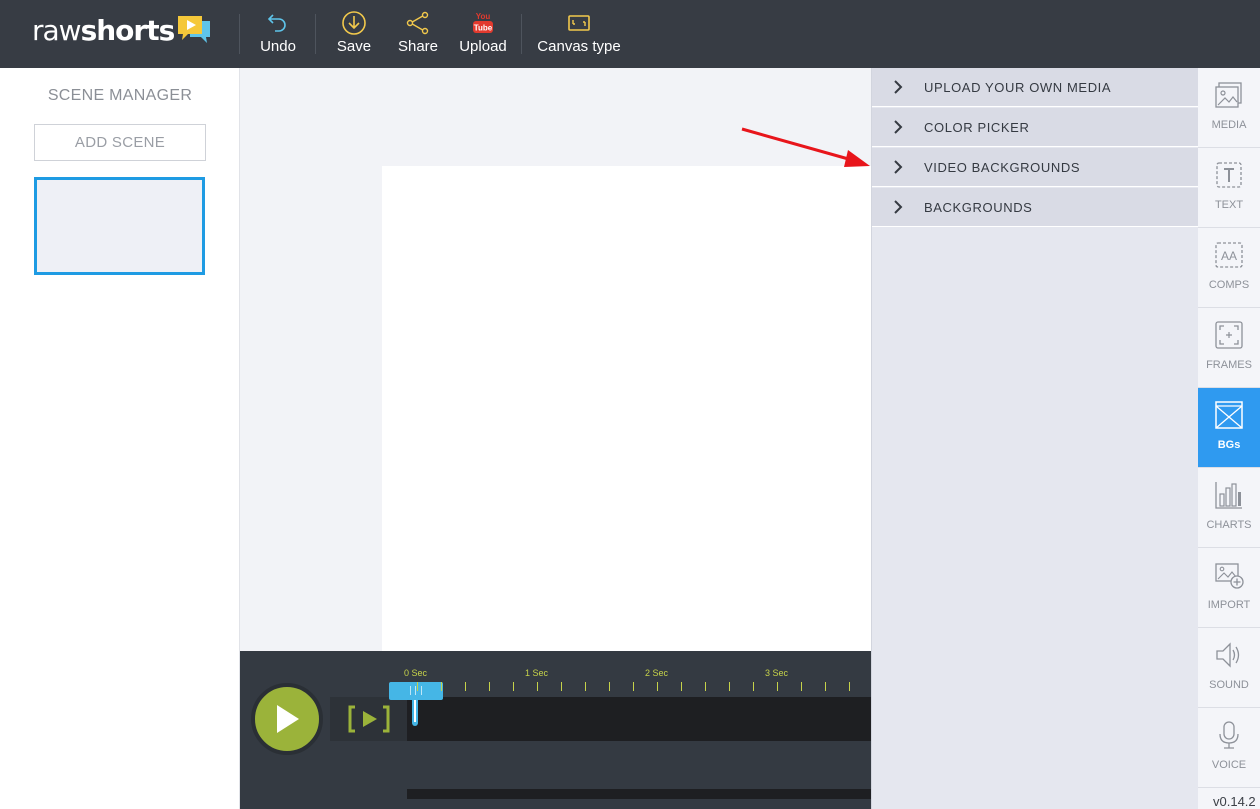  I want to click on svg-text: AA, so click(1229, 256).